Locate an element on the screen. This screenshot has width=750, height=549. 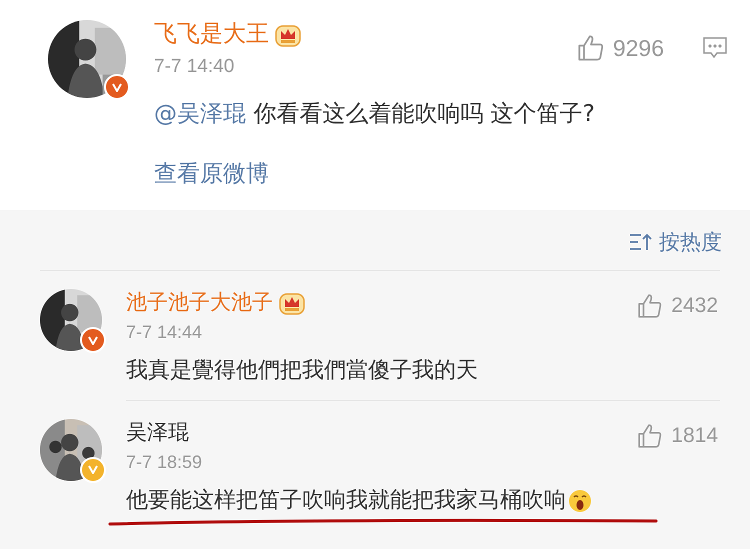
view-original-link: 查看原微博 is located at coordinates (211, 173).